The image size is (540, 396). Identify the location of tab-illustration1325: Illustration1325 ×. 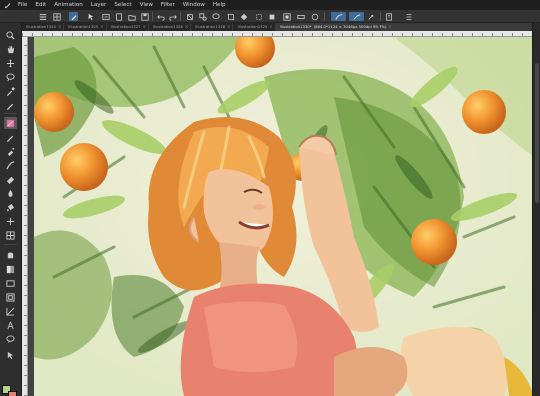
(85, 27).